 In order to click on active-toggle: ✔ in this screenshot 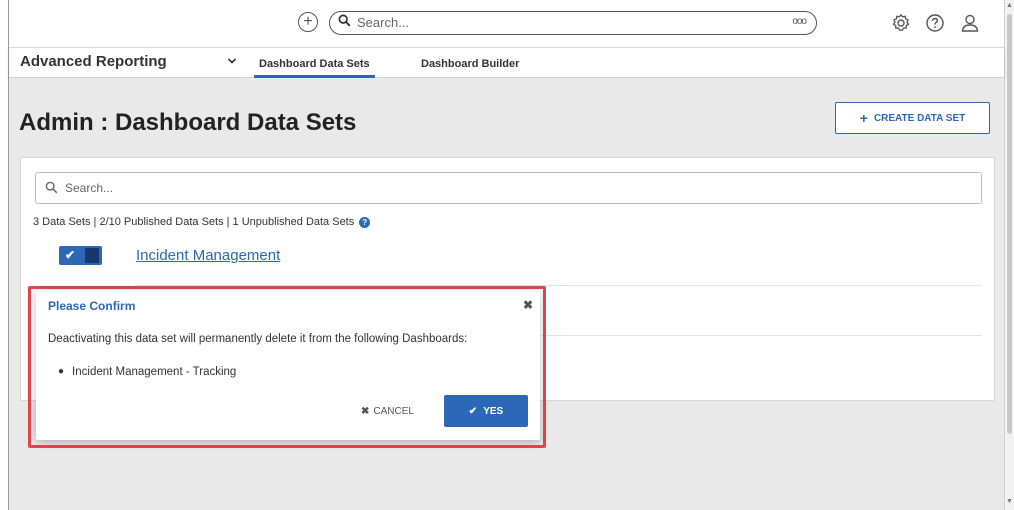, I will do `click(80, 255)`.